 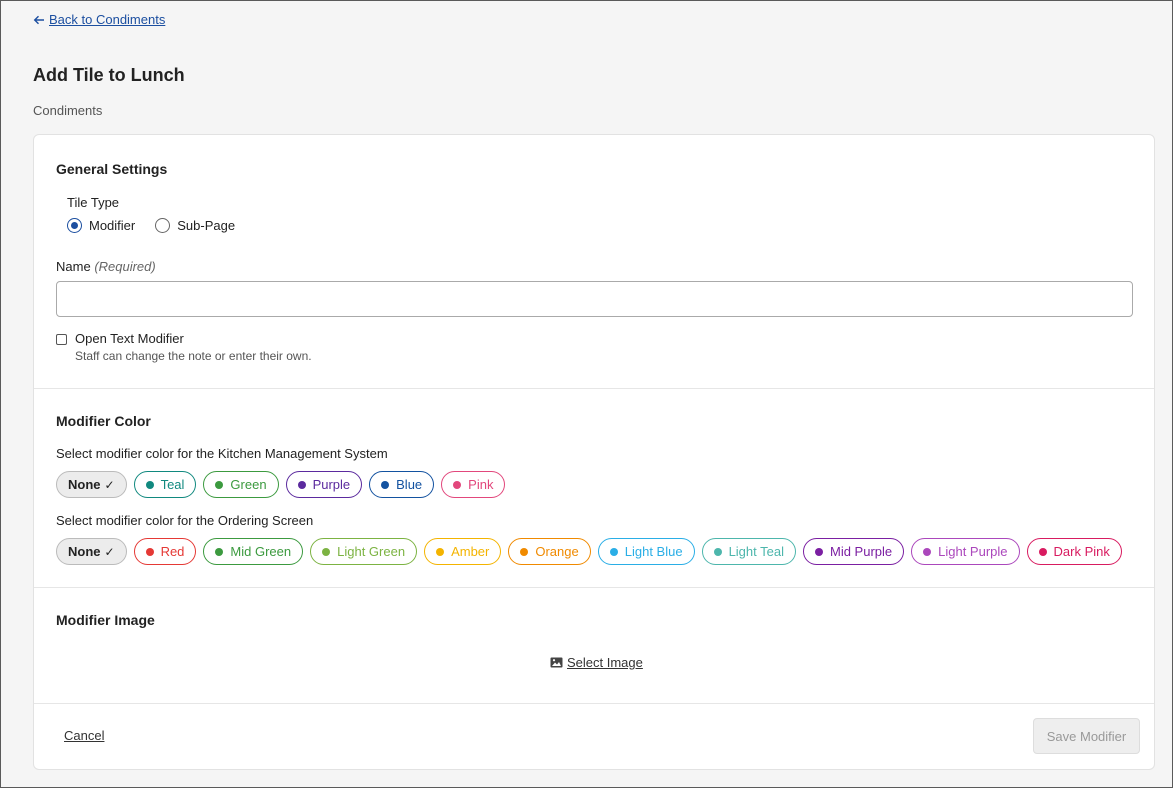 I want to click on kms-color-pink-chip: Pink, so click(x=473, y=484).